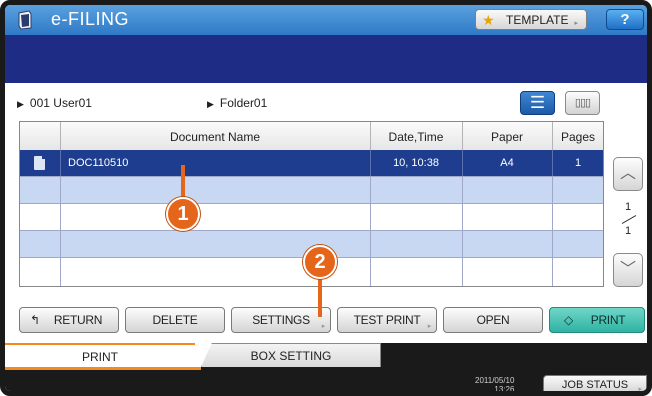 The image size is (652, 396). Describe the element at coordinates (320, 262) in the screenshot. I see `callout-2: 2` at that location.